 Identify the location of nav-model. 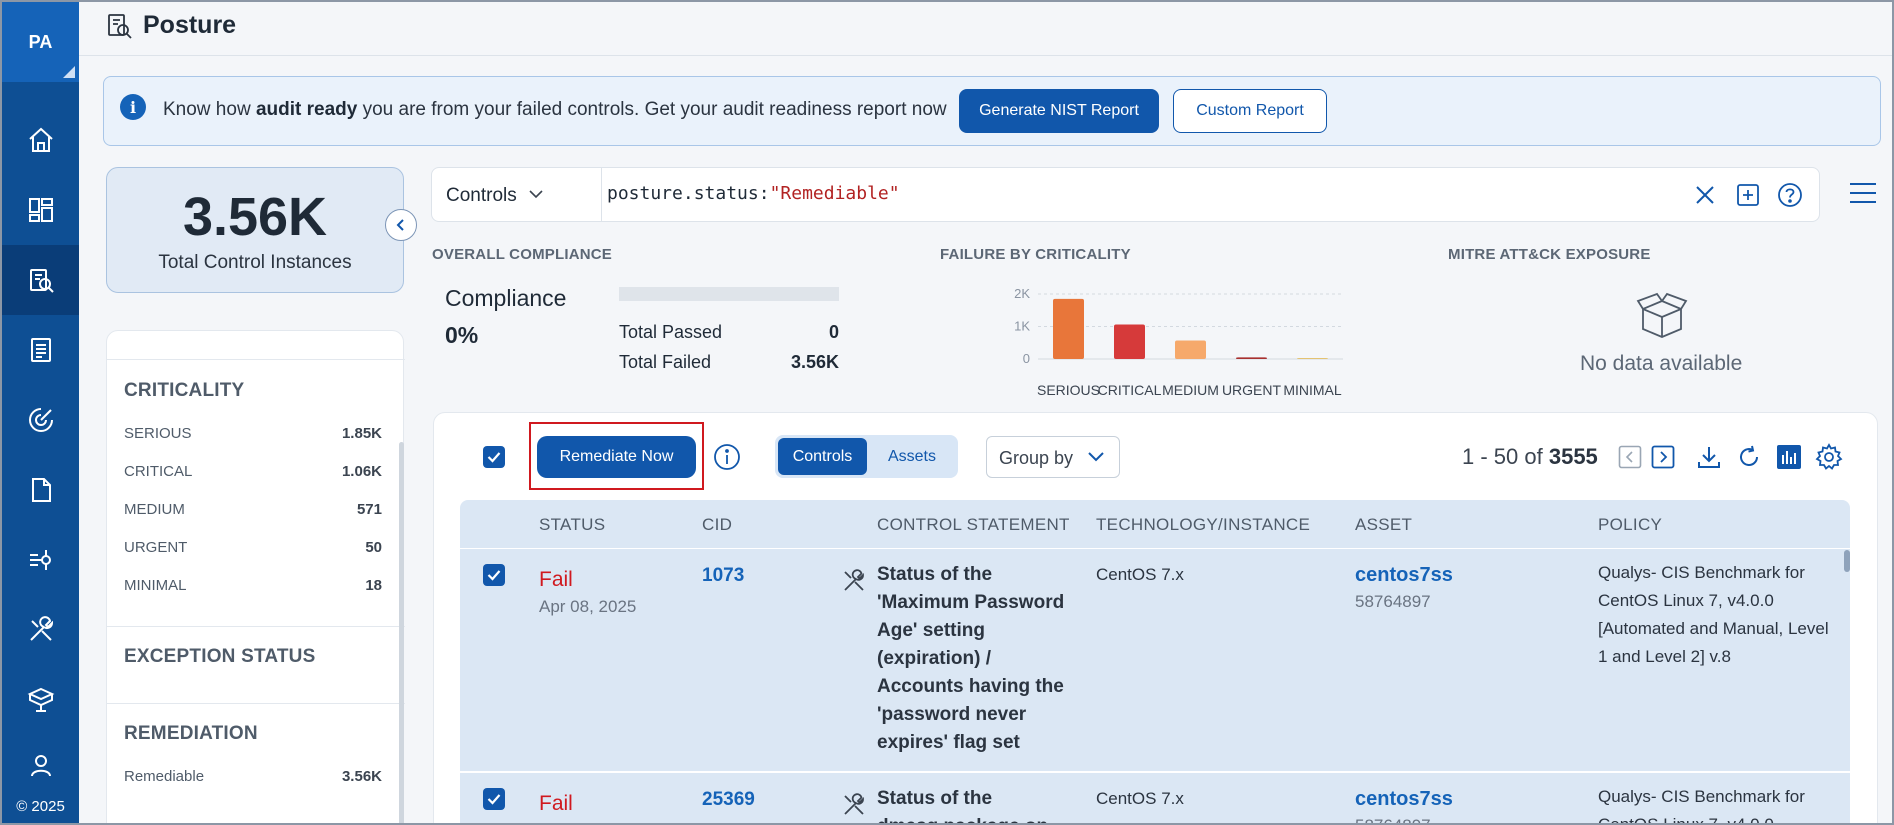
(40, 700).